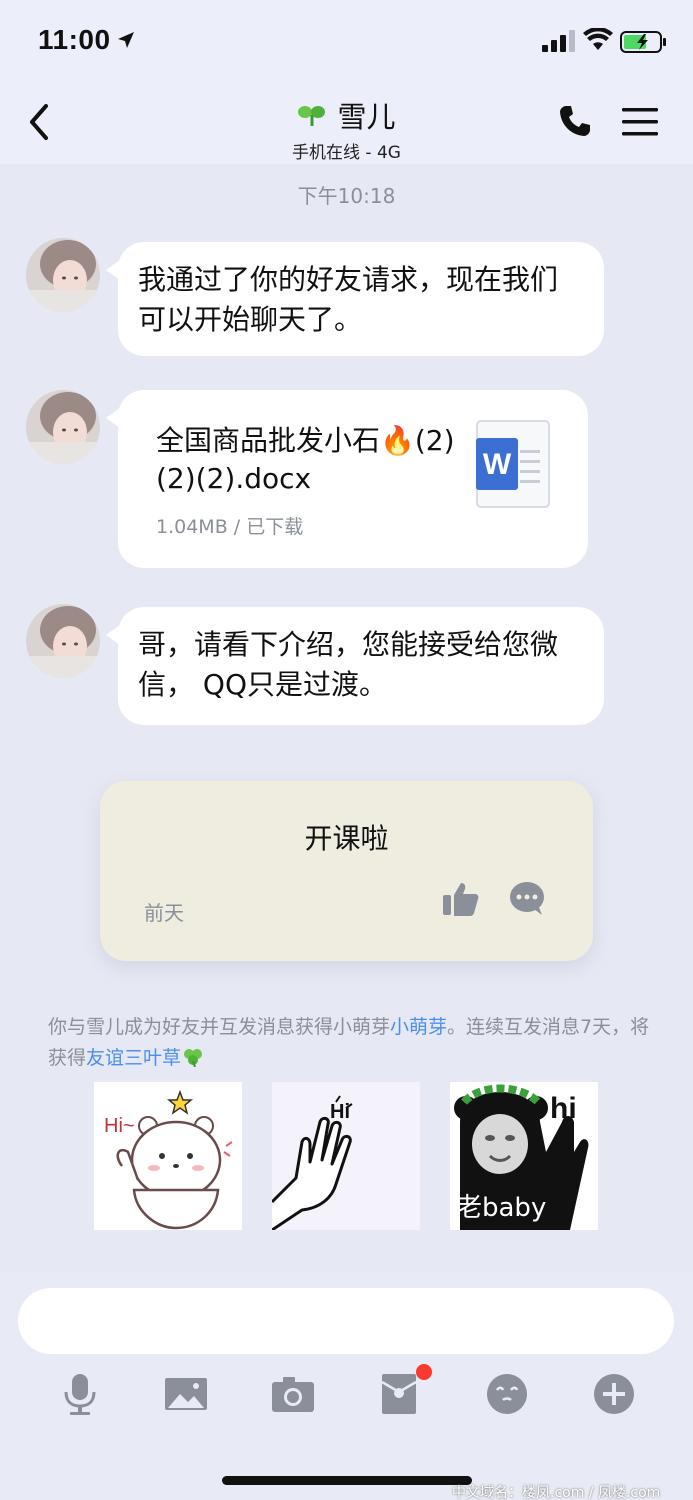 The width and height of the screenshot is (693, 1500). I want to click on watermark: 中文域名：楼凤.com / 凤楼.com, so click(556, 1492).